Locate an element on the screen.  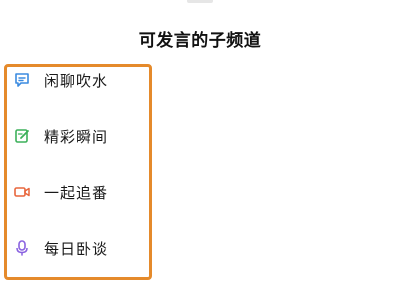
channel-item-highlights: 精彩瞬间 is located at coordinates (60, 136).